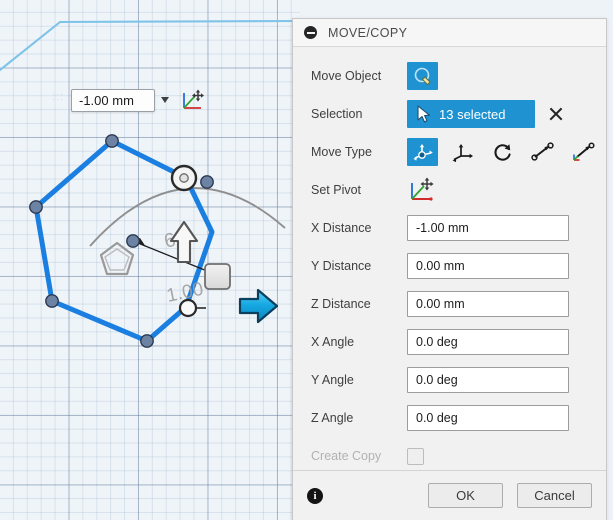 The image size is (613, 520). I want to click on point-to-point-icon, so click(542, 152).